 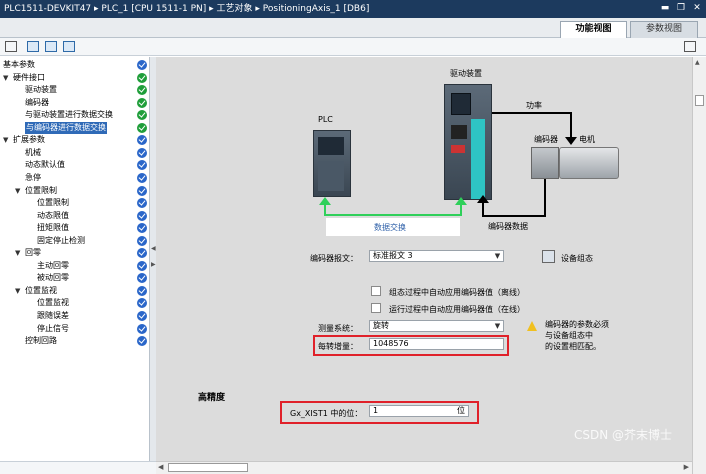 What do you see at coordinates (75, 203) in the screenshot?
I see `tree-item: 位置限制` at bounding box center [75, 203].